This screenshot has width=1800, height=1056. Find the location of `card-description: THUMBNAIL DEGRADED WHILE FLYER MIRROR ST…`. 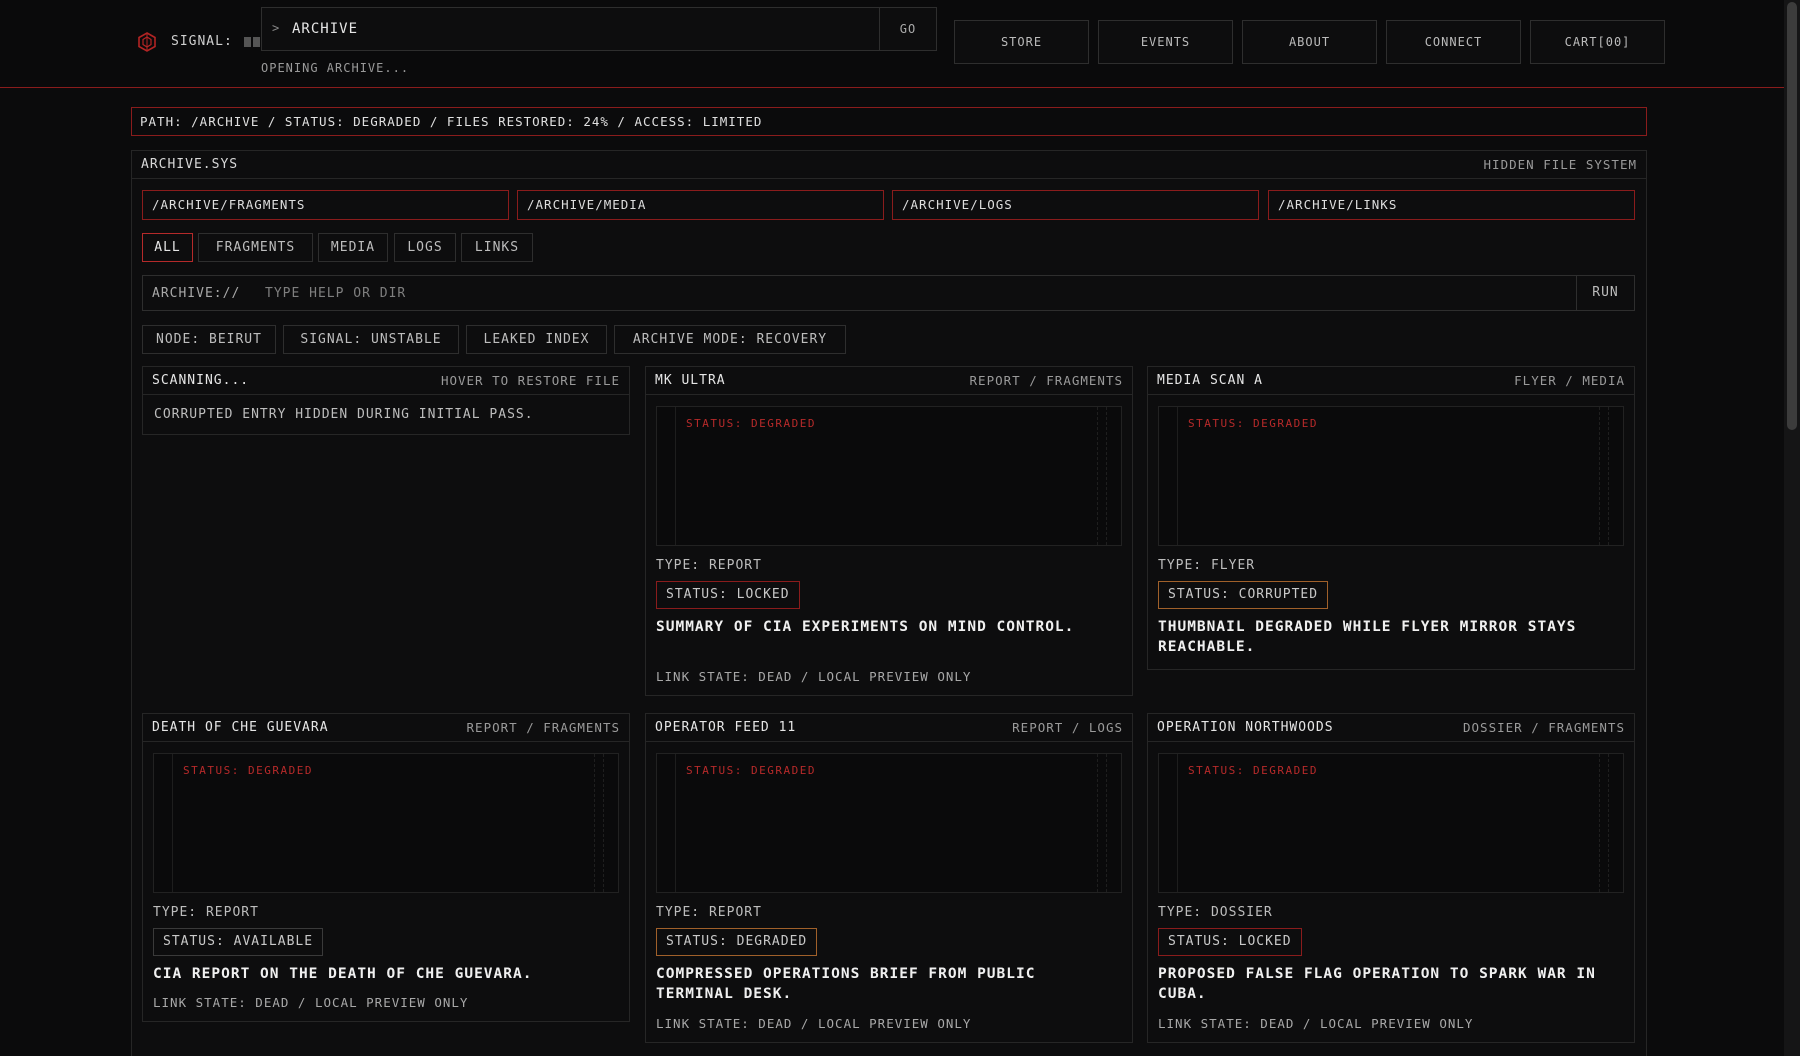

card-description: THUMBNAIL DEGRADED WHILE FLYER MIRROR ST… is located at coordinates (1367, 637).